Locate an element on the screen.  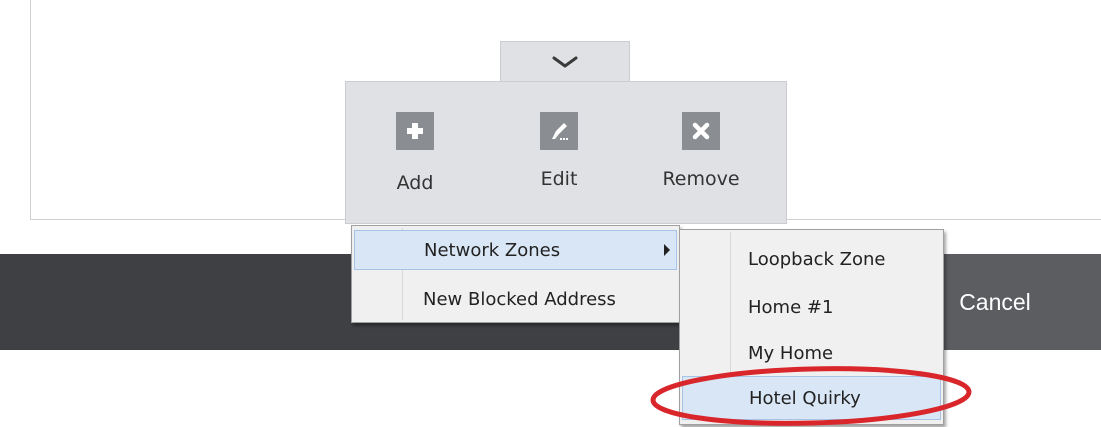
submenu-item-home-1: Home #1 is located at coordinates (811, 307).